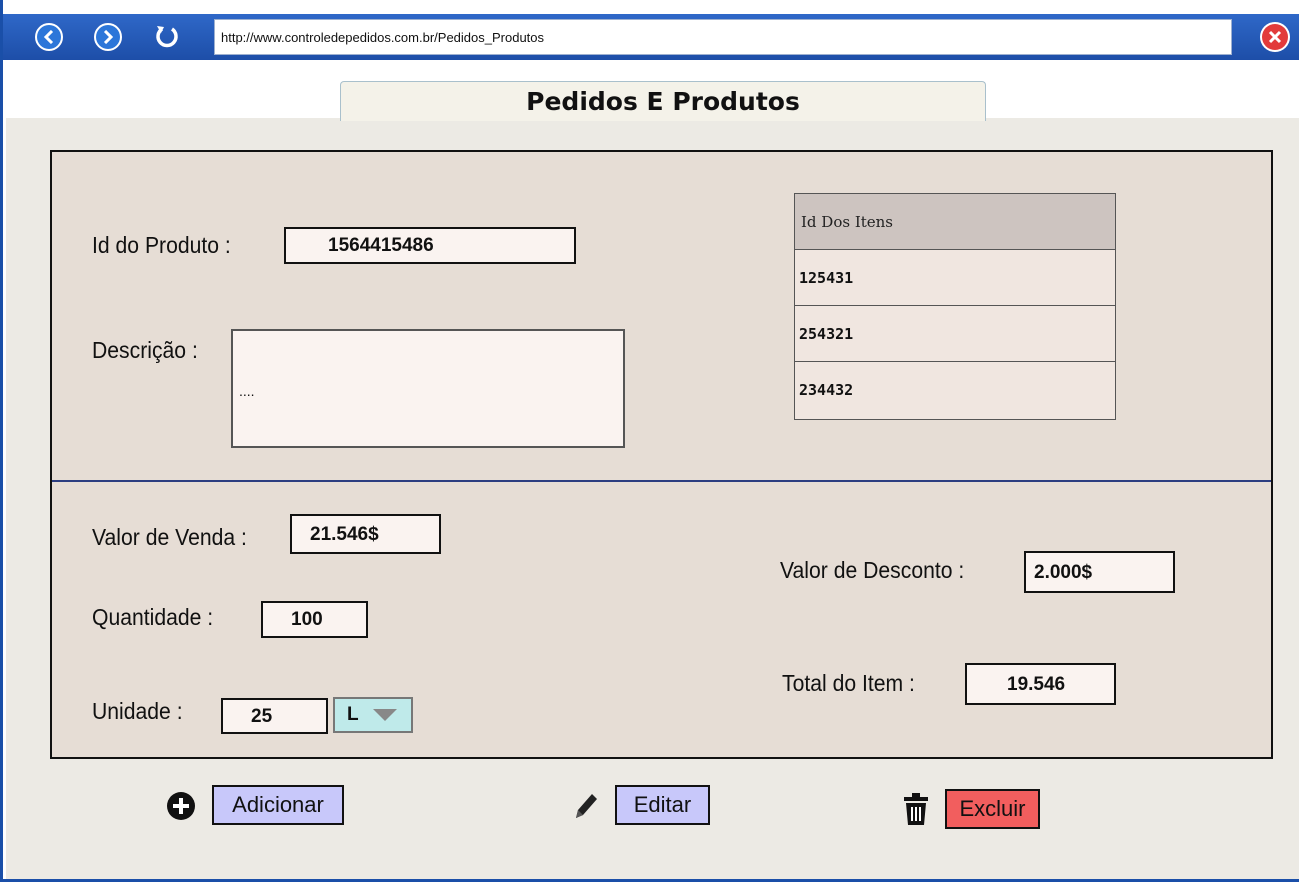 This screenshot has height=882, width=1299. I want to click on adicionar-button: Adicionar, so click(278, 805).